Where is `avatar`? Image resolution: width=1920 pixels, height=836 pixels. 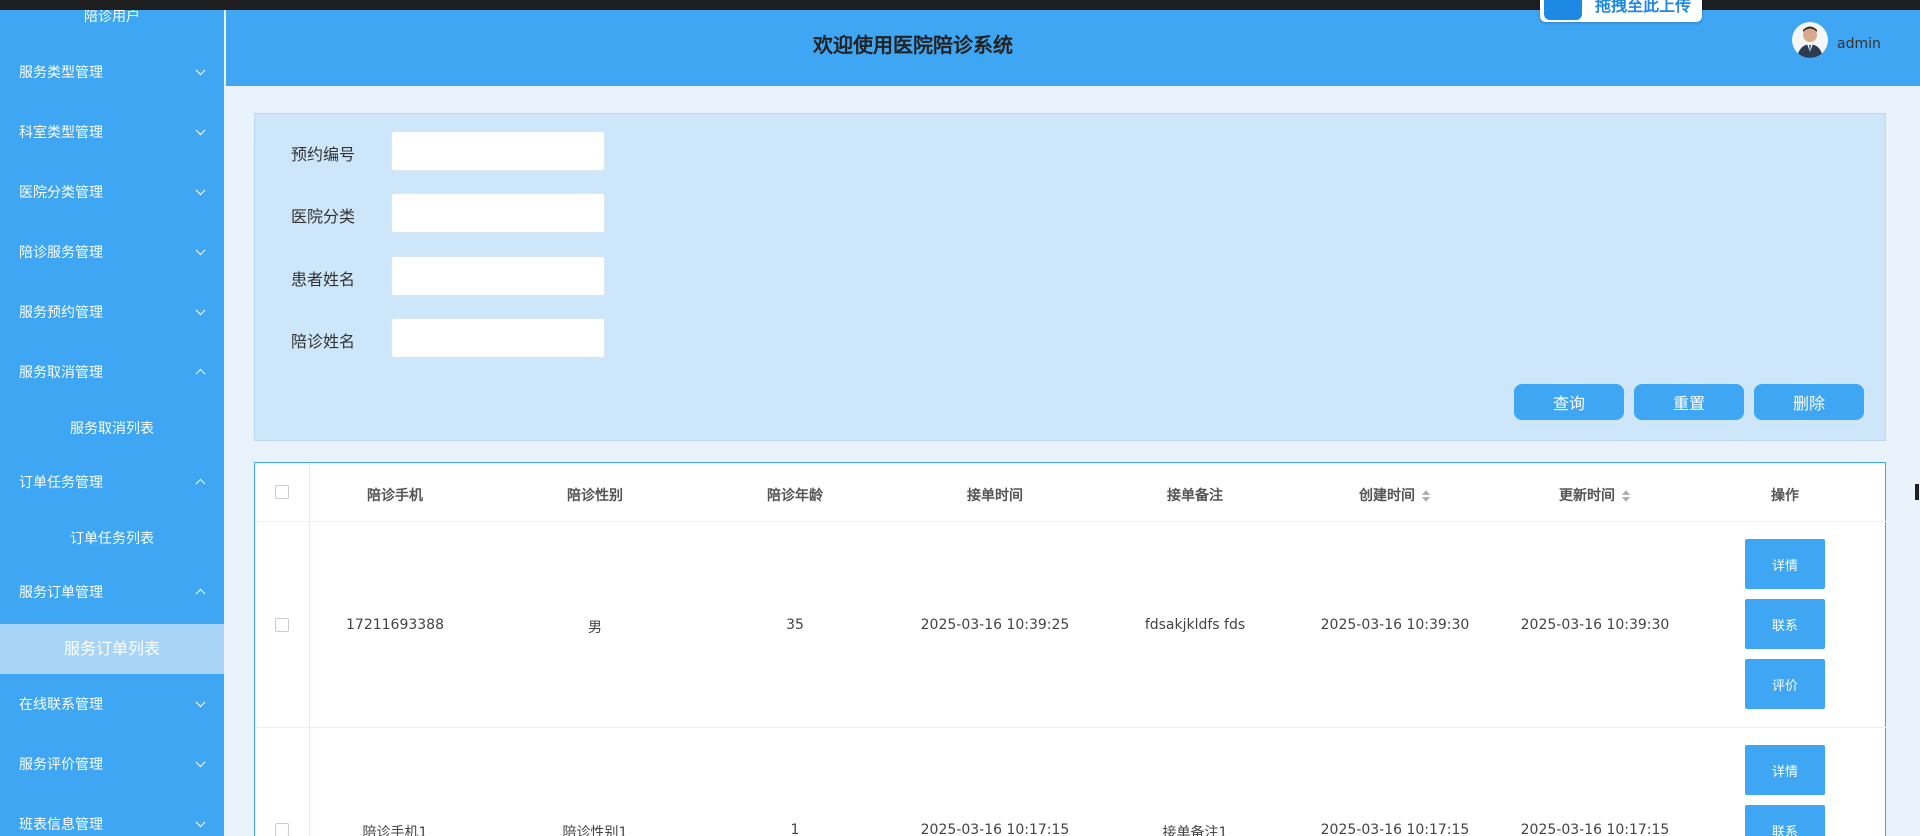 avatar is located at coordinates (1810, 40).